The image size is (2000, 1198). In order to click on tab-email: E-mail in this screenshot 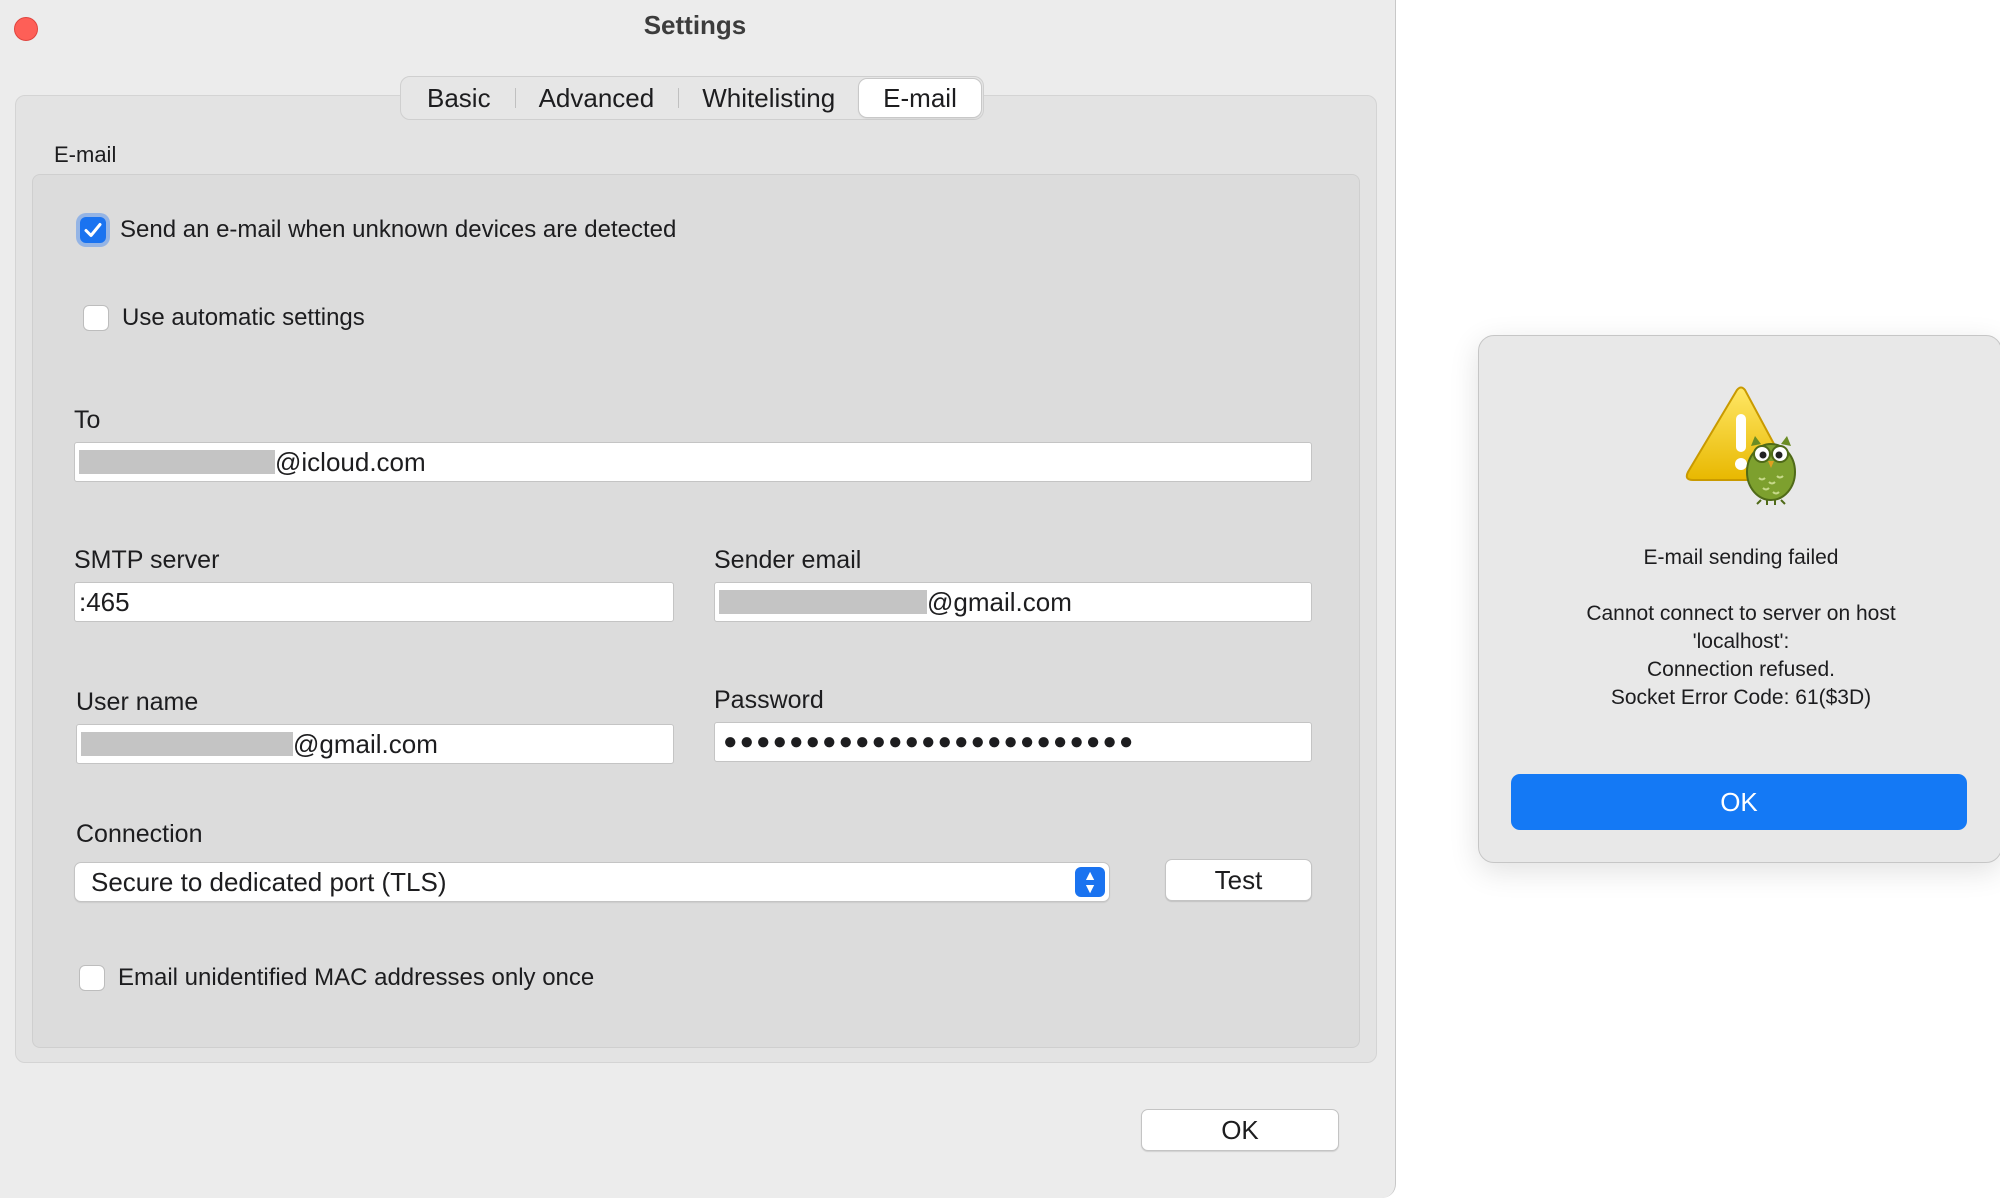, I will do `click(920, 98)`.